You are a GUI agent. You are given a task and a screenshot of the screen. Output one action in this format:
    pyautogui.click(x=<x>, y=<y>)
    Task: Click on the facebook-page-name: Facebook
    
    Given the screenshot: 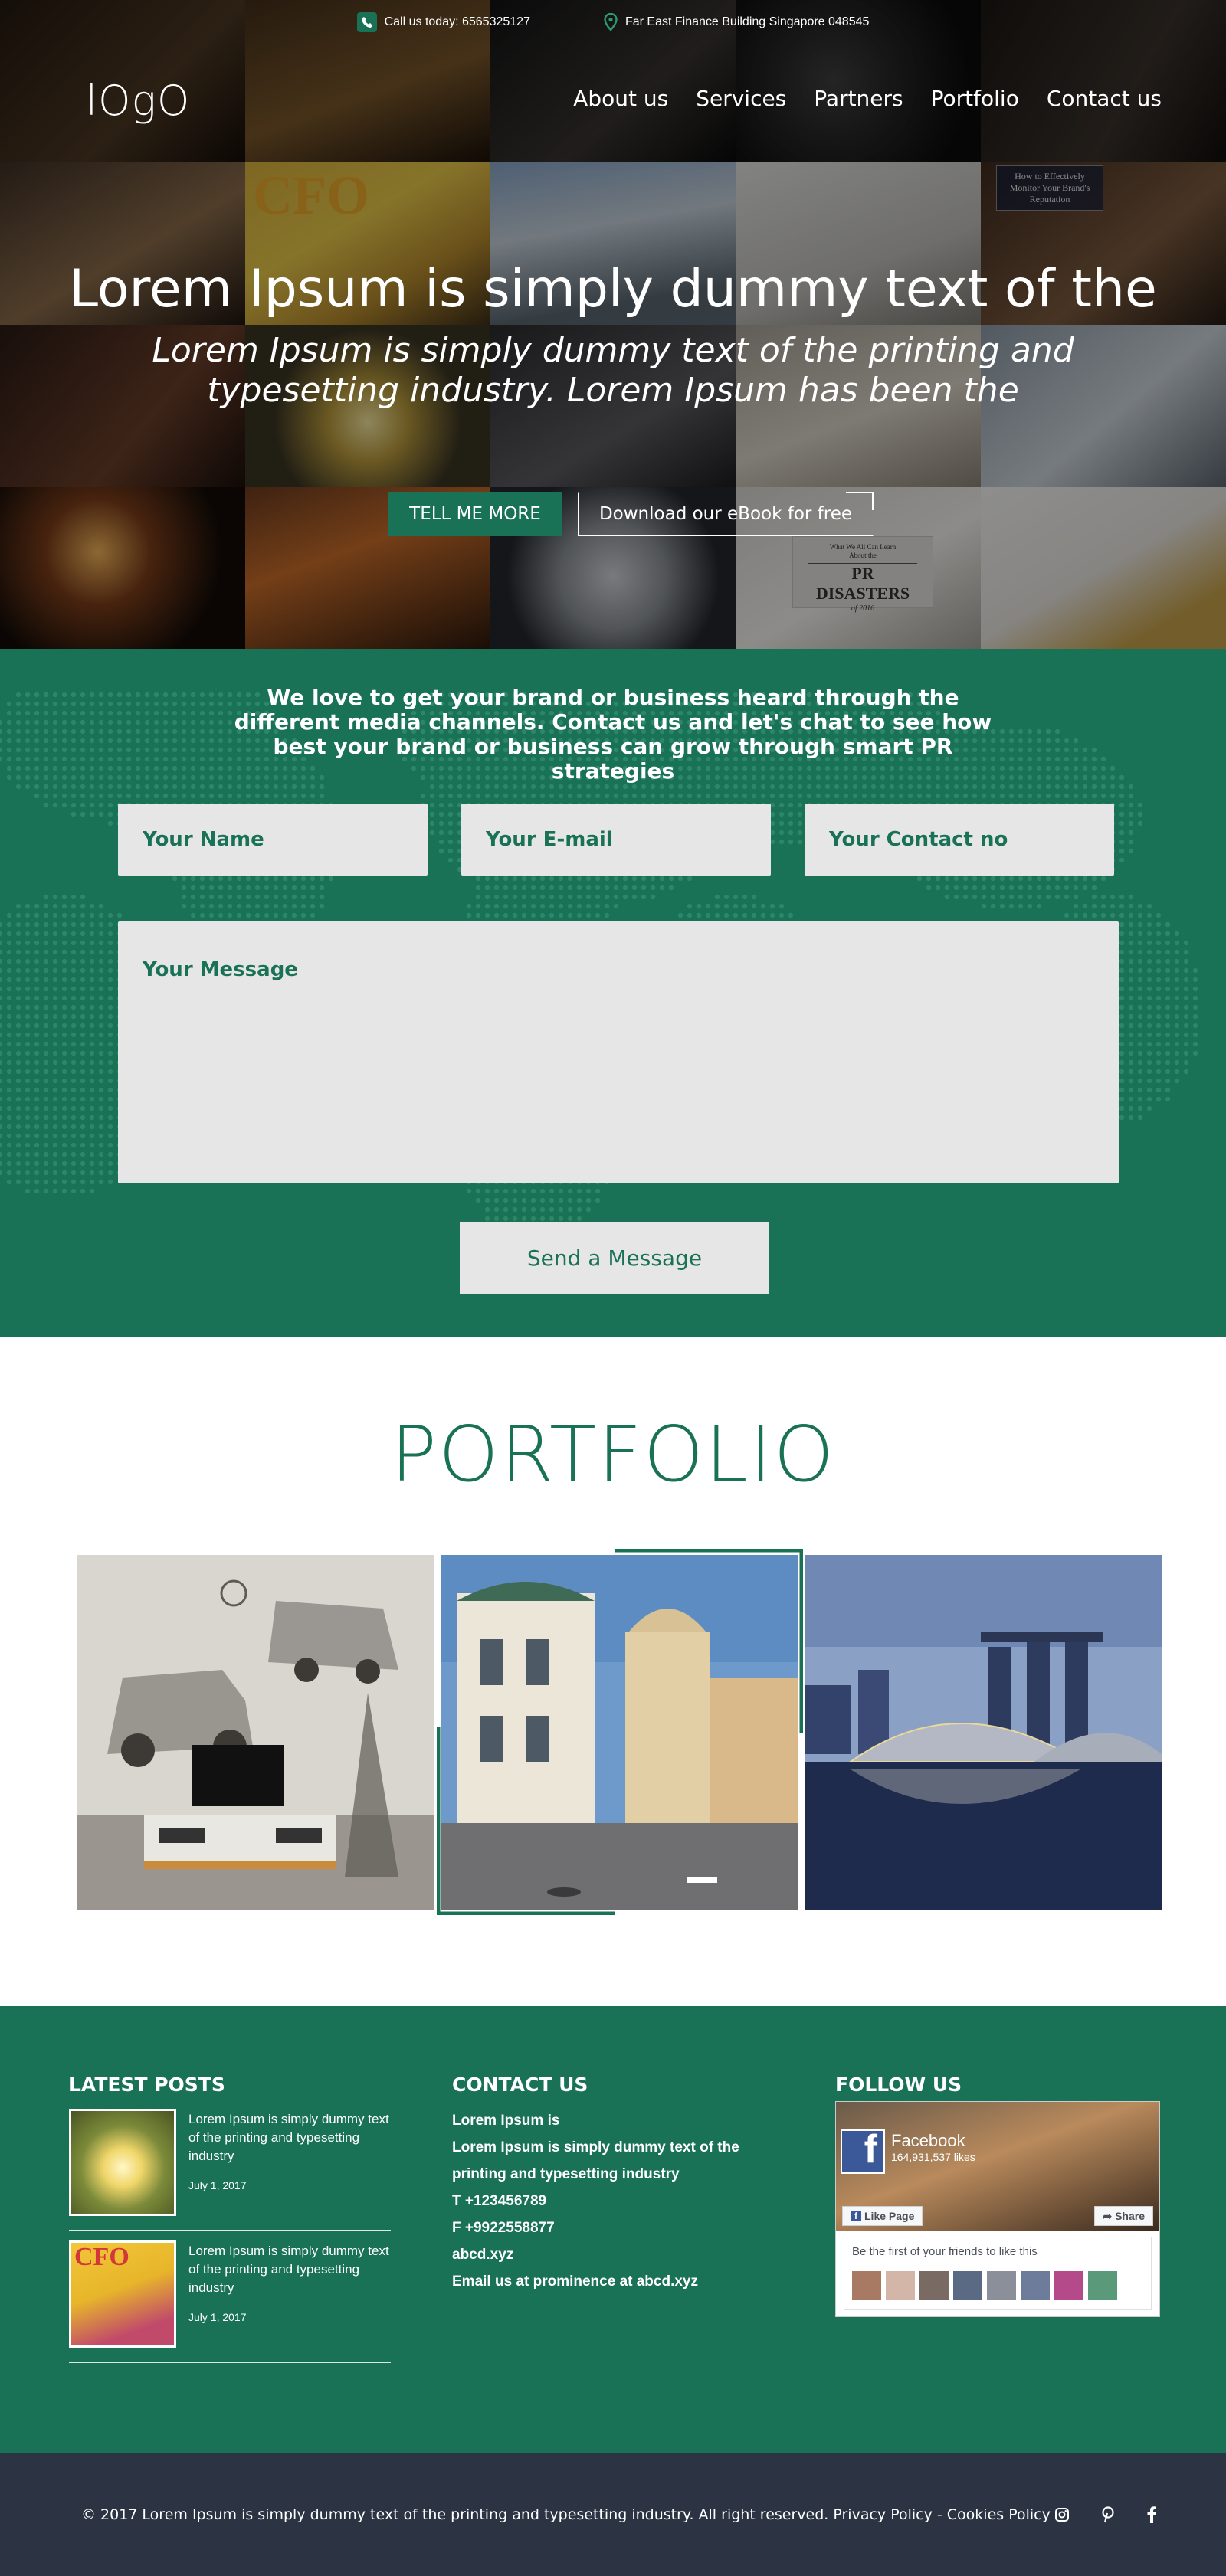 What is the action you would take?
    pyautogui.click(x=928, y=2141)
    